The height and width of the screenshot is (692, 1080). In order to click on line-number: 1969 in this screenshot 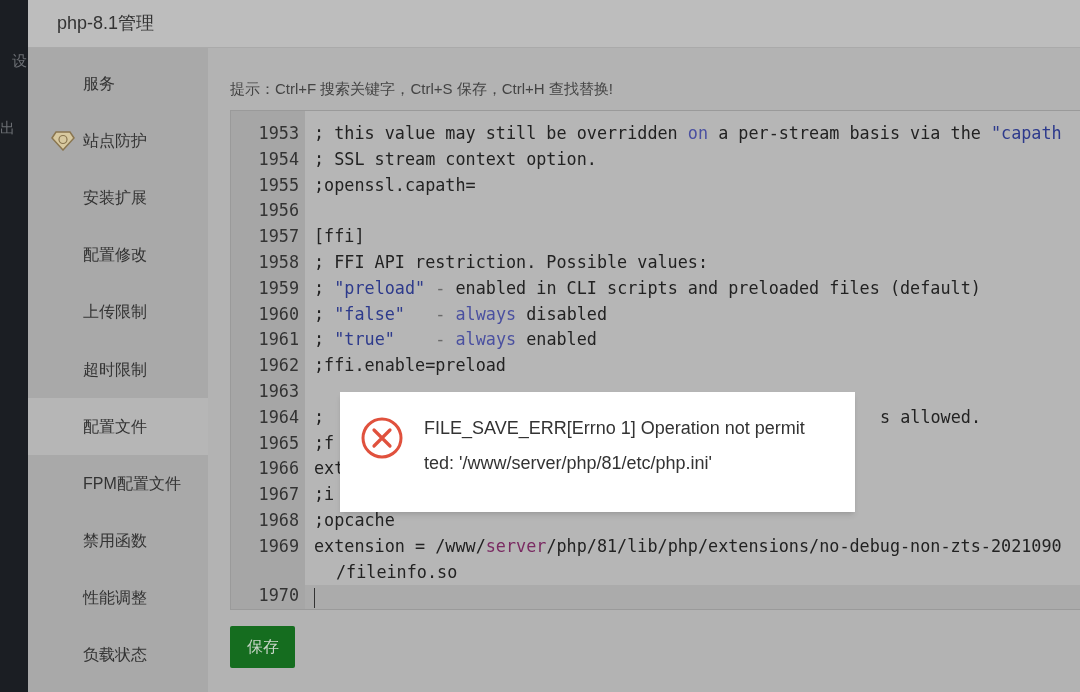, I will do `click(278, 546)`.